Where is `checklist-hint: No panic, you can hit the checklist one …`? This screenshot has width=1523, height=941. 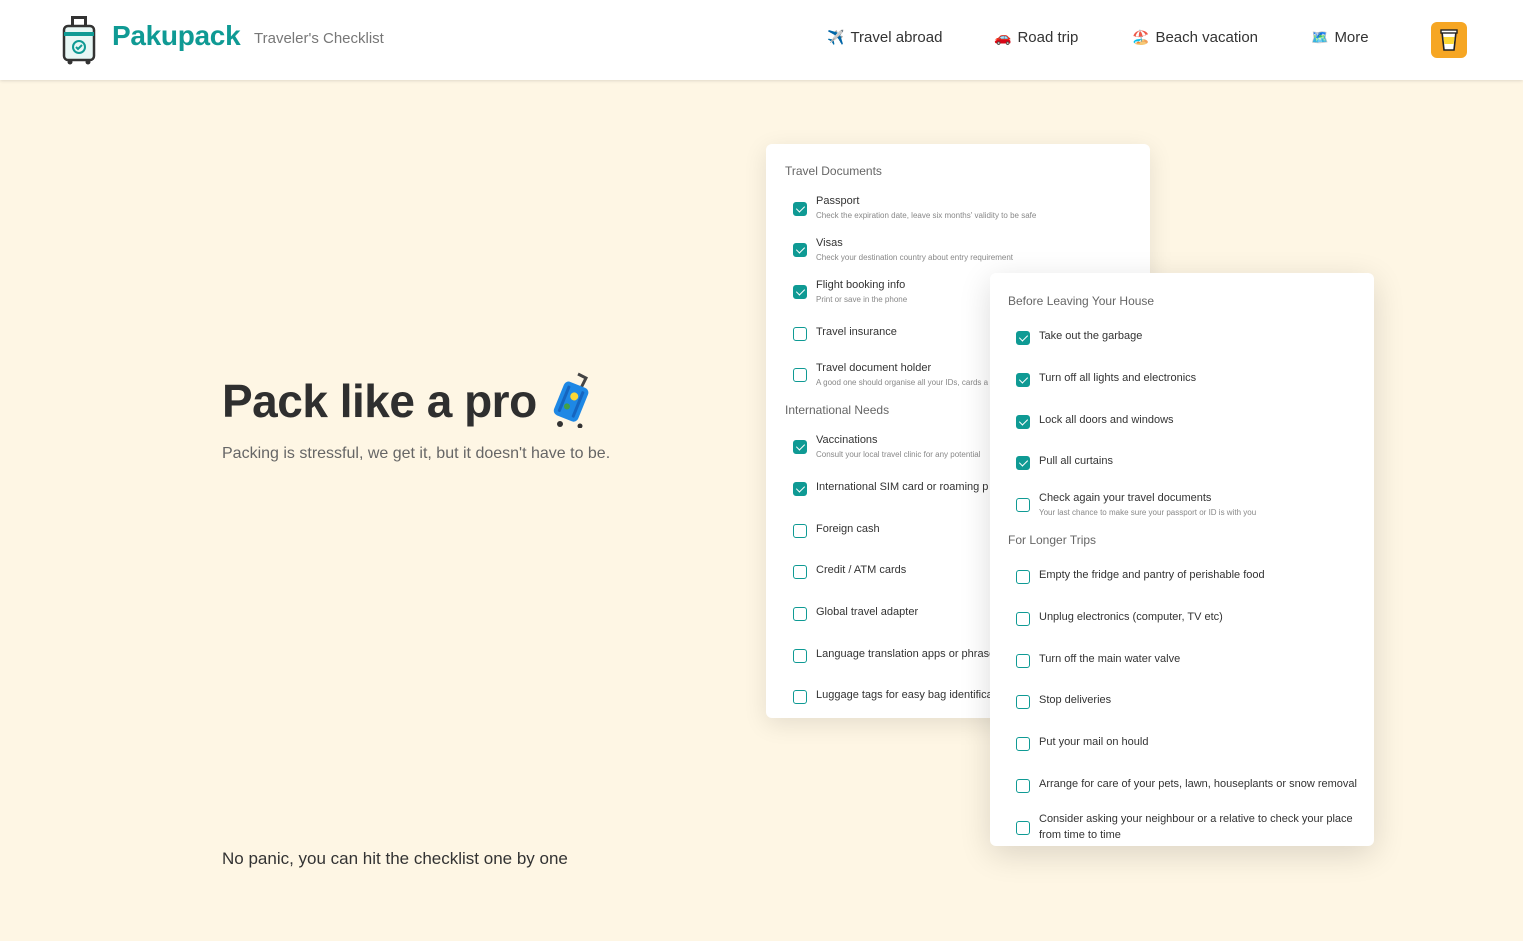 checklist-hint: No panic, you can hit the checklist one … is located at coordinates (395, 858).